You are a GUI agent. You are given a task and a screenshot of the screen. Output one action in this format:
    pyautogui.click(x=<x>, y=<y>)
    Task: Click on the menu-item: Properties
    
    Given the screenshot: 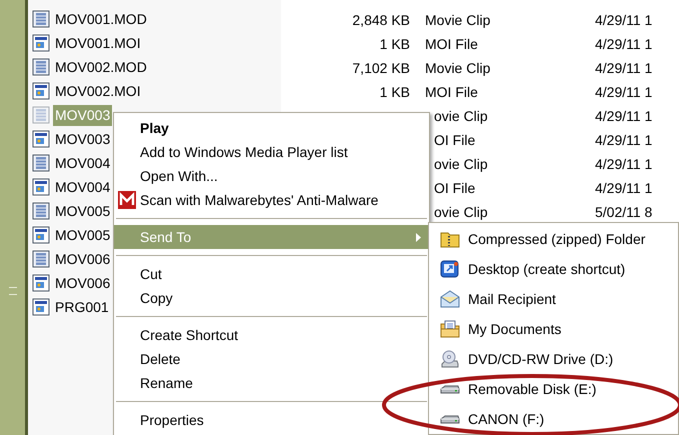 What is the action you would take?
    pyautogui.click(x=271, y=420)
    